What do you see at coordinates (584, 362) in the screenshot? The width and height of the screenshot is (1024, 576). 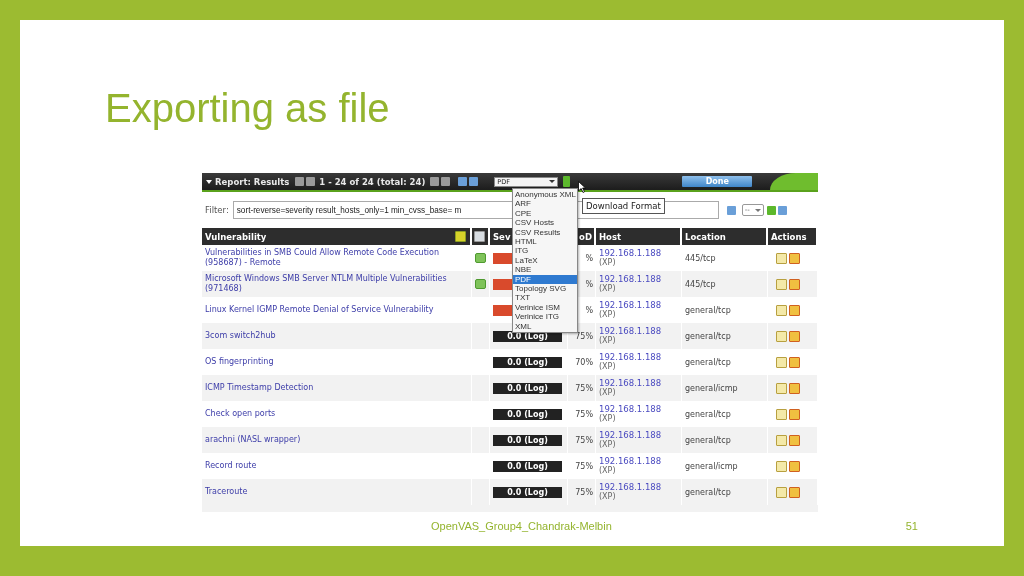 I see `qod-value: 70%` at bounding box center [584, 362].